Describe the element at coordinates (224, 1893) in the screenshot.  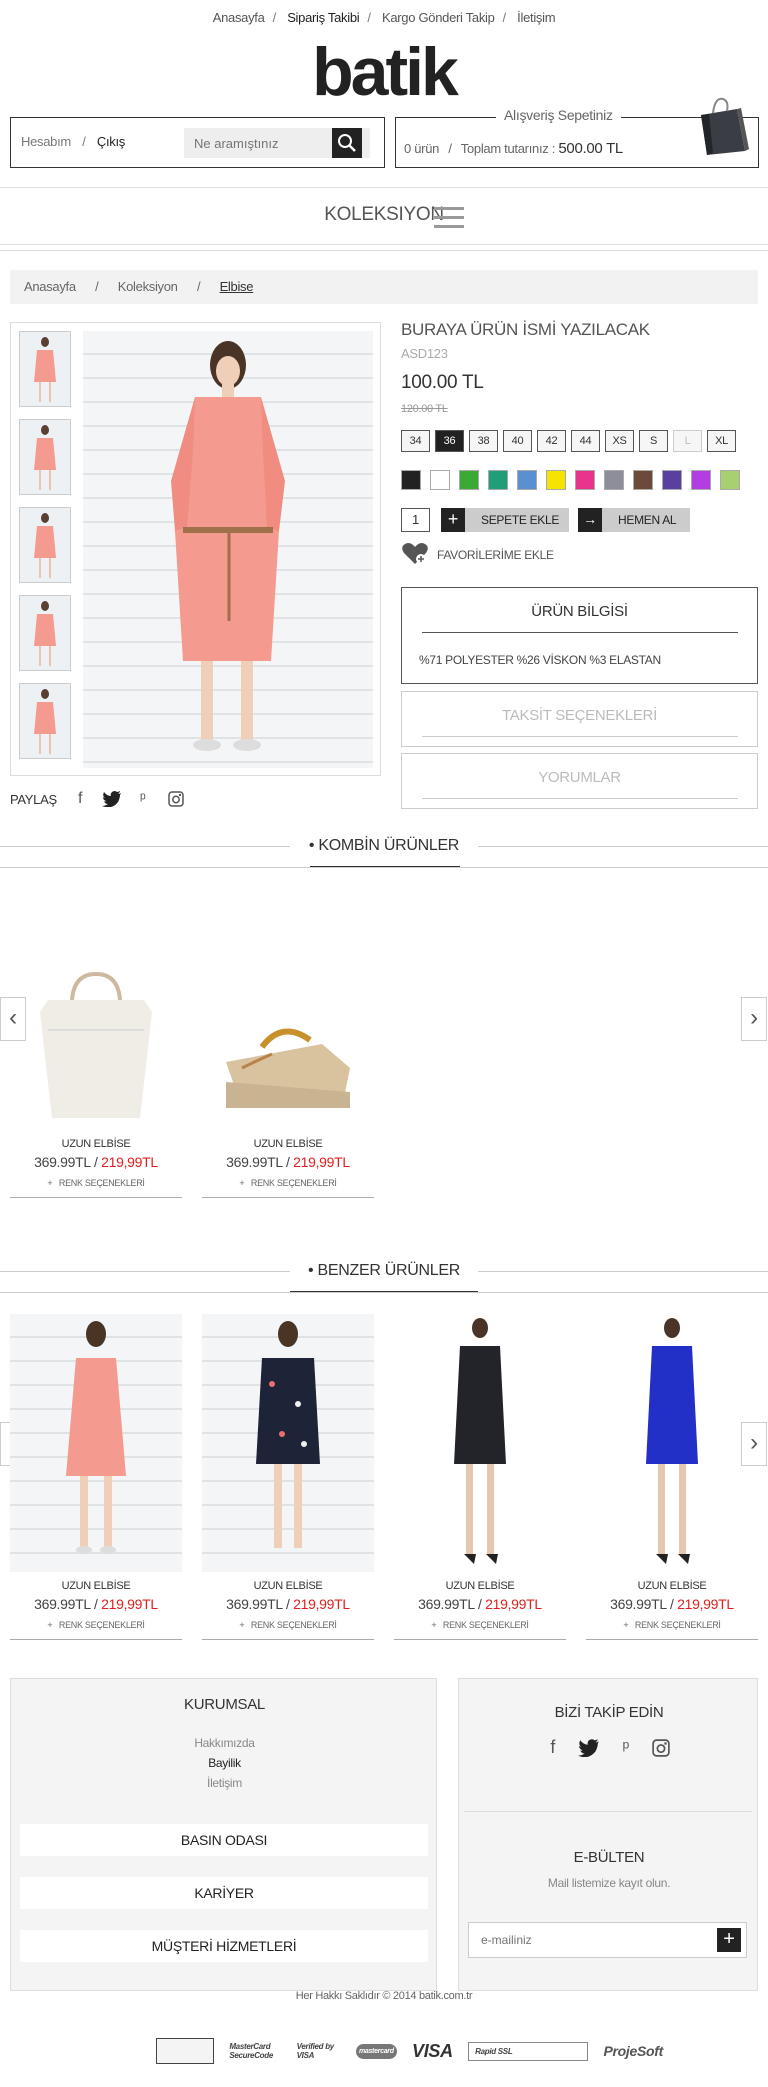
I see `career-button: KARİYER` at that location.